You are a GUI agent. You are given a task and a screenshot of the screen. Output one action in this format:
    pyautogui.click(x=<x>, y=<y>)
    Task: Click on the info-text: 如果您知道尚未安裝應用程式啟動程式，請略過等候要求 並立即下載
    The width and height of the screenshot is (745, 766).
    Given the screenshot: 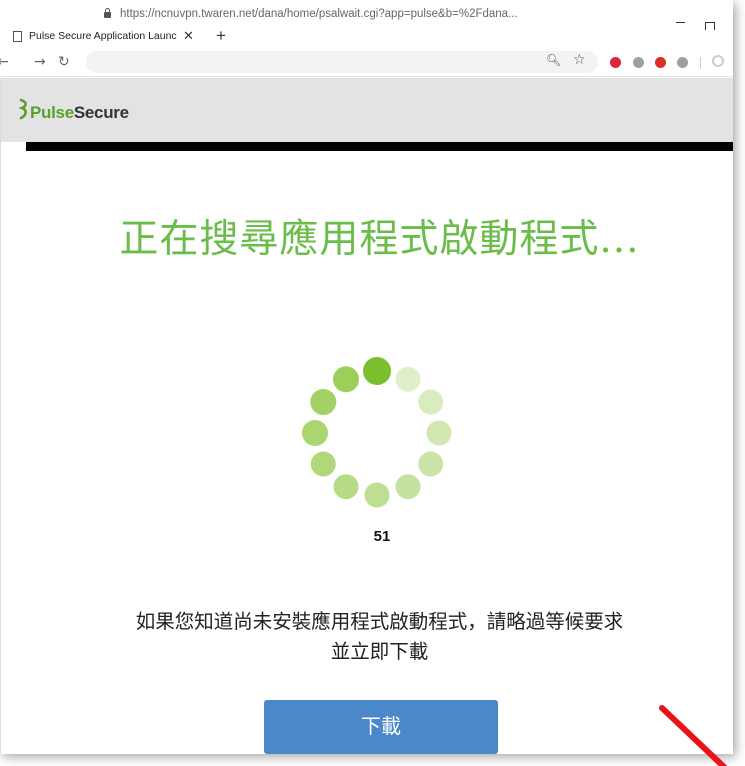 What is the action you would take?
    pyautogui.click(x=379, y=637)
    